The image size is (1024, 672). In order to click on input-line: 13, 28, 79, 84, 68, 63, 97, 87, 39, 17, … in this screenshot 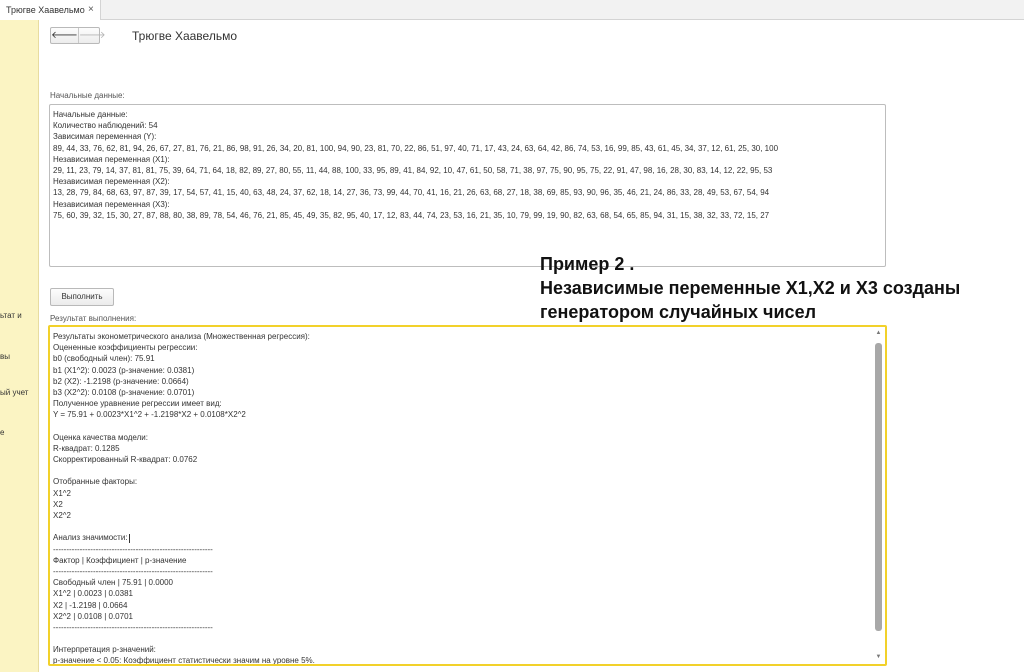, I will do `click(411, 193)`.